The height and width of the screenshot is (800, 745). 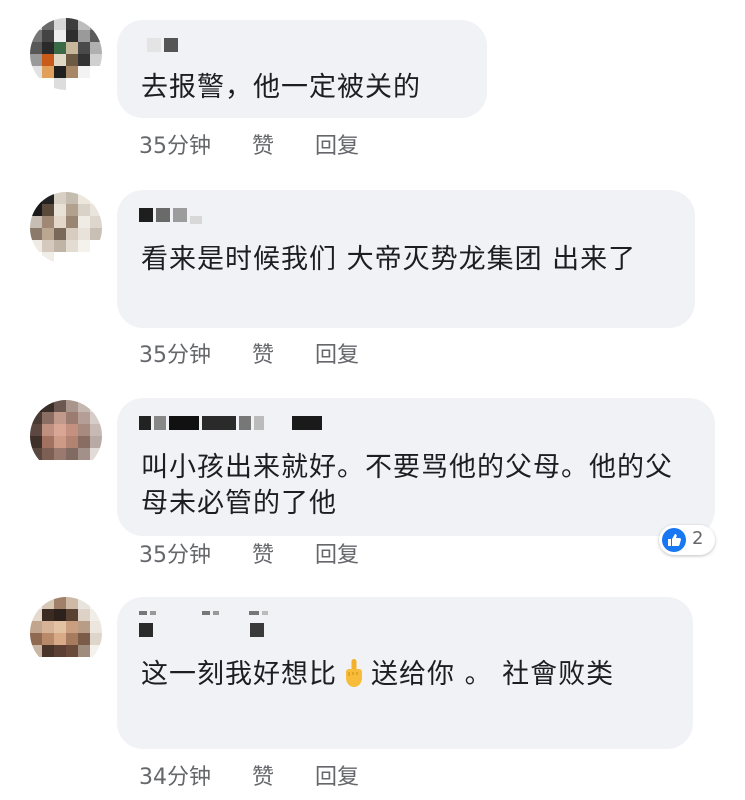 I want to click on comment-bubble: 叫小孩出来就好。不要骂他的父母。他的父母未必管的了他, so click(x=416, y=467).